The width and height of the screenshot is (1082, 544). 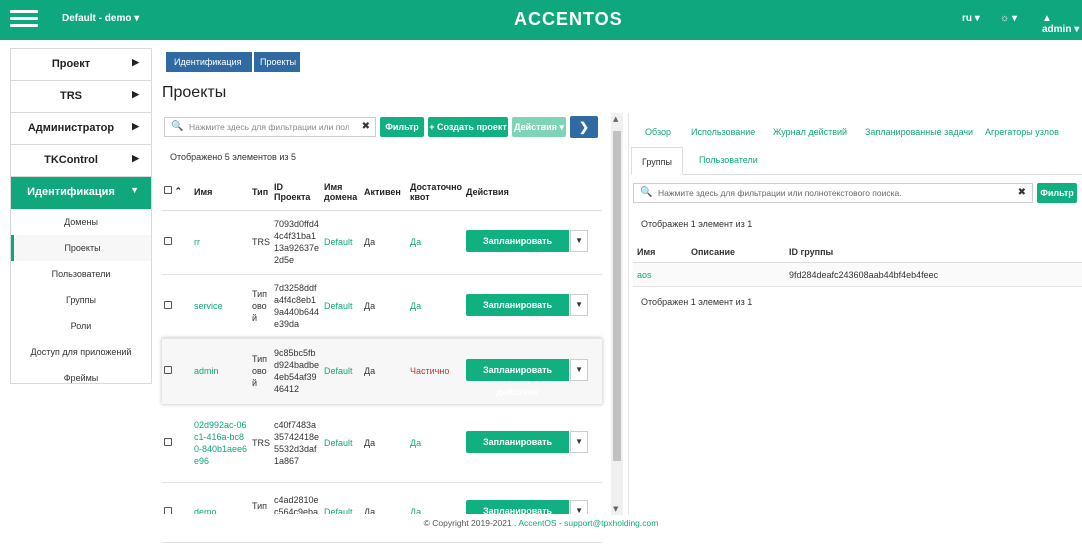 I want to click on col-quota: Достаточно квот, so click(x=436, y=192).